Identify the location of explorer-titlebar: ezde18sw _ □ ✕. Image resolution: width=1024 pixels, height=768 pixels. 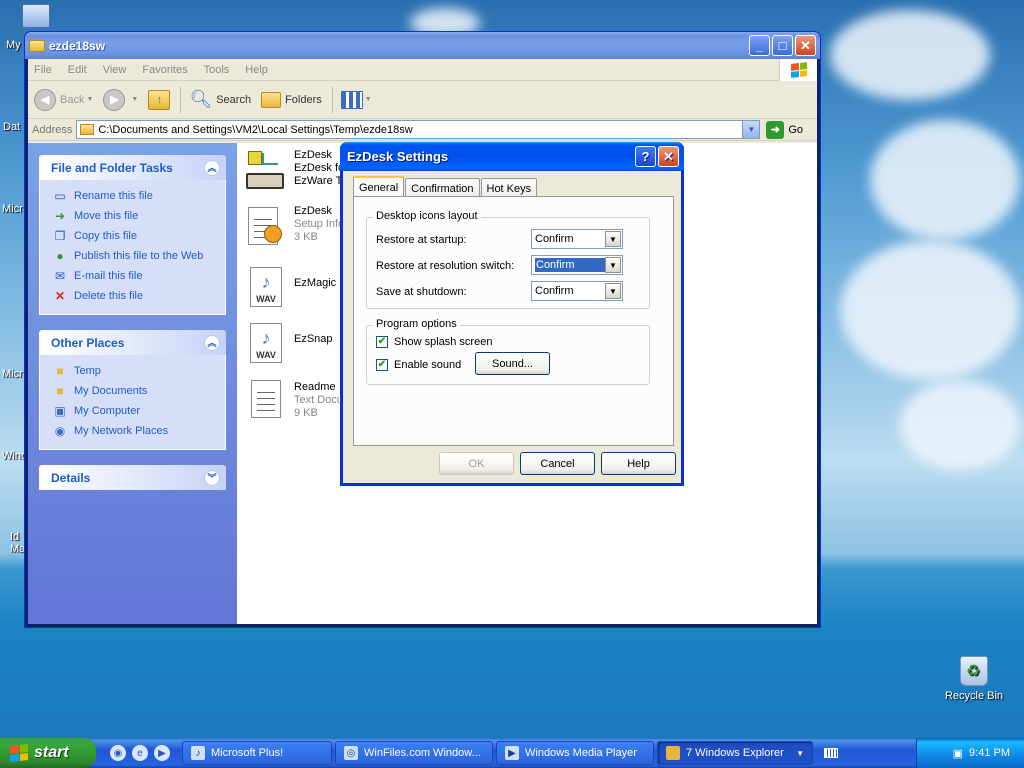
(422, 45).